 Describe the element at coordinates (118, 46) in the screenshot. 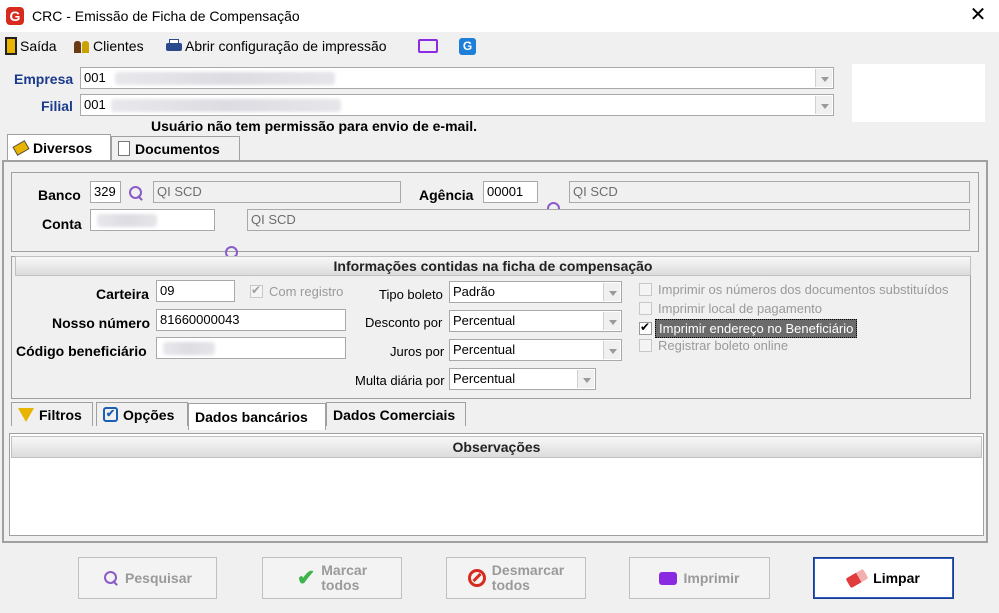

I see `clients-label: Clientes` at that location.